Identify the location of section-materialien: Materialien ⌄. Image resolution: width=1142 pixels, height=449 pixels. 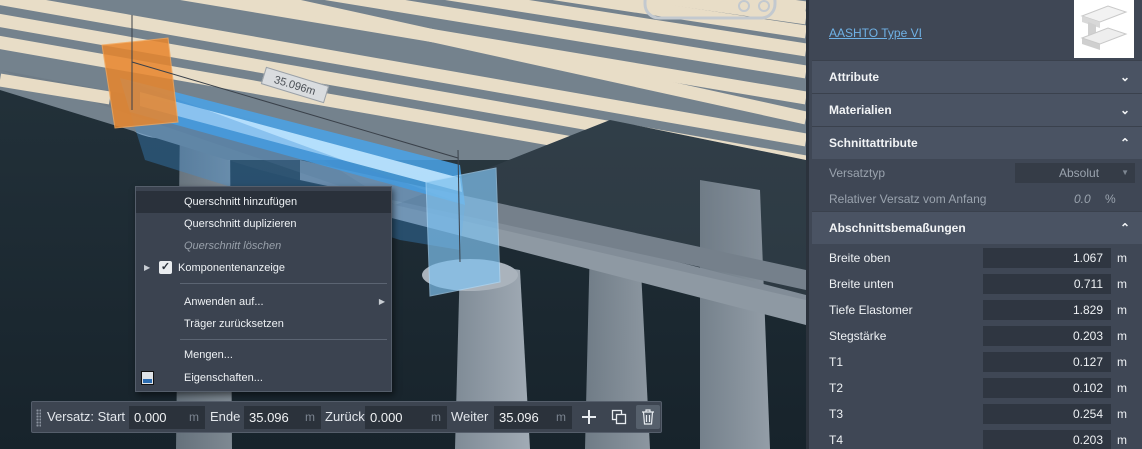
(977, 109).